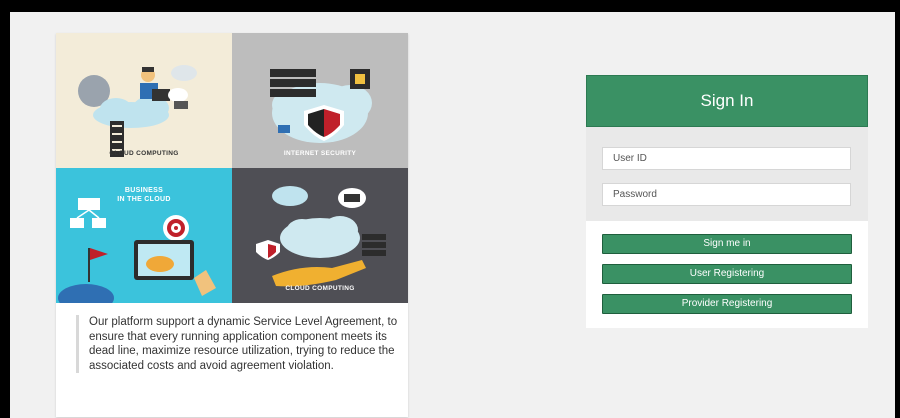  I want to click on login-title: Sign In, so click(727, 100).